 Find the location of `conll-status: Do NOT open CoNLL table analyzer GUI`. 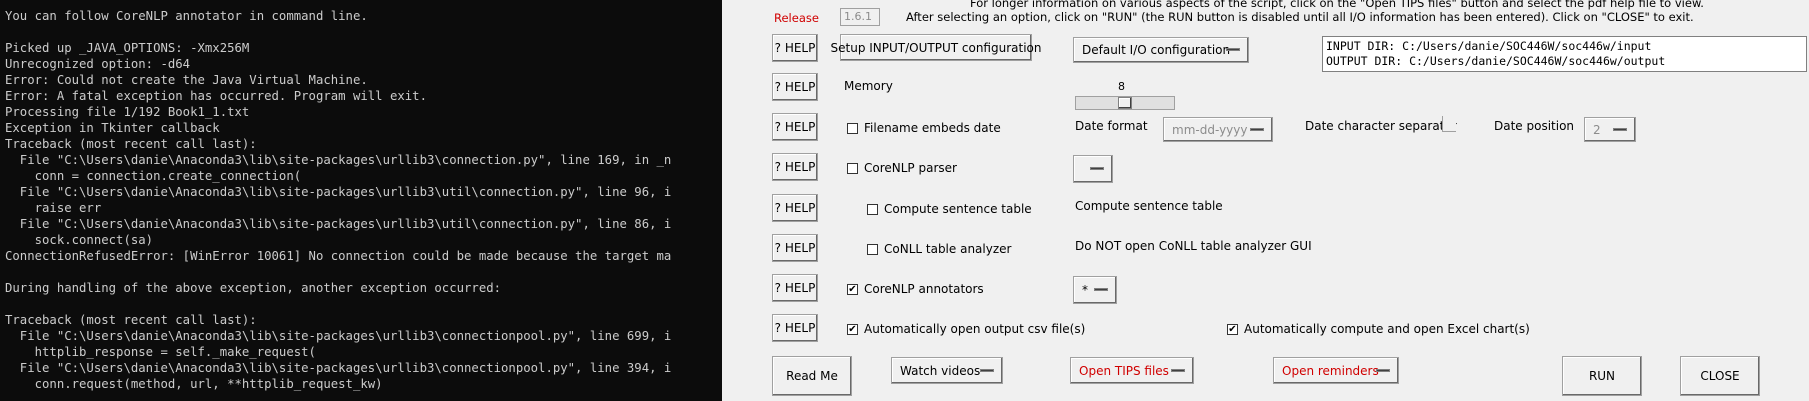

conll-status: Do NOT open CoNLL table analyzer GUI is located at coordinates (1193, 246).